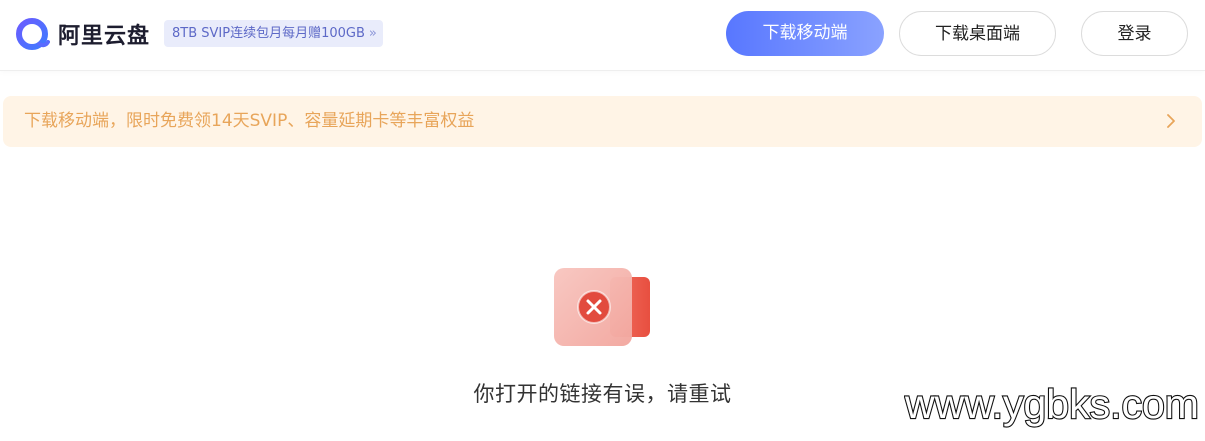 Image resolution: width=1205 pixels, height=441 pixels. What do you see at coordinates (33, 34) in the screenshot?
I see `aliyun-drive-logo-icon` at bounding box center [33, 34].